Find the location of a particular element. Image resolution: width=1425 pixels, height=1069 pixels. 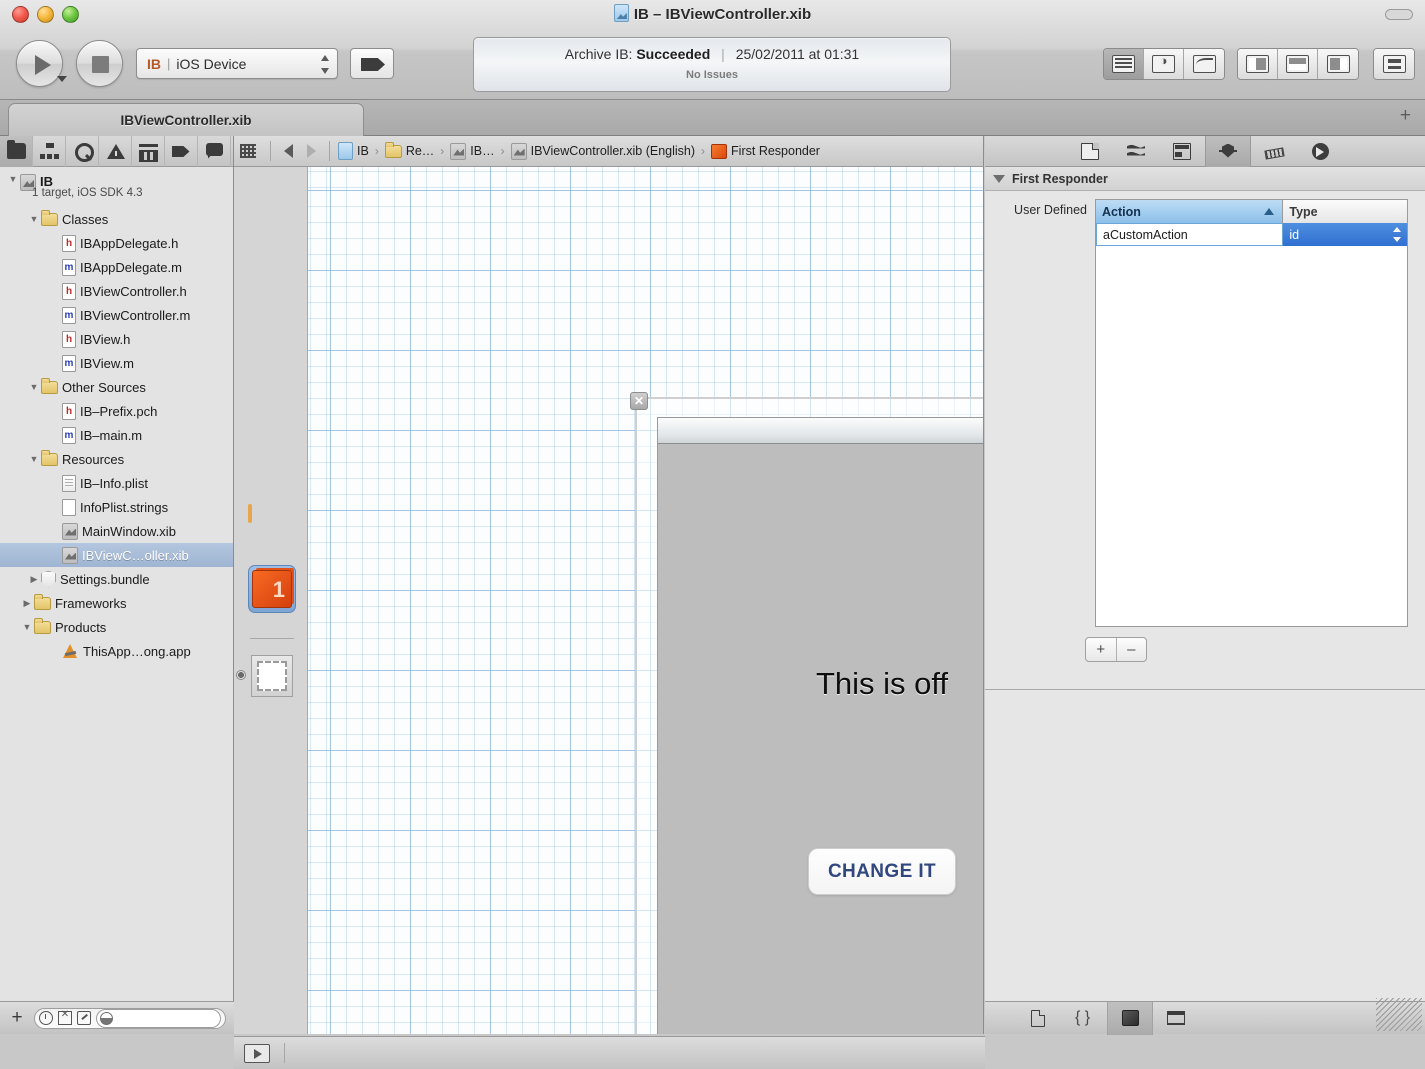

tree-item-ibappdelegate-m: m IBAppDelegate.m is located at coordinates (116, 267).